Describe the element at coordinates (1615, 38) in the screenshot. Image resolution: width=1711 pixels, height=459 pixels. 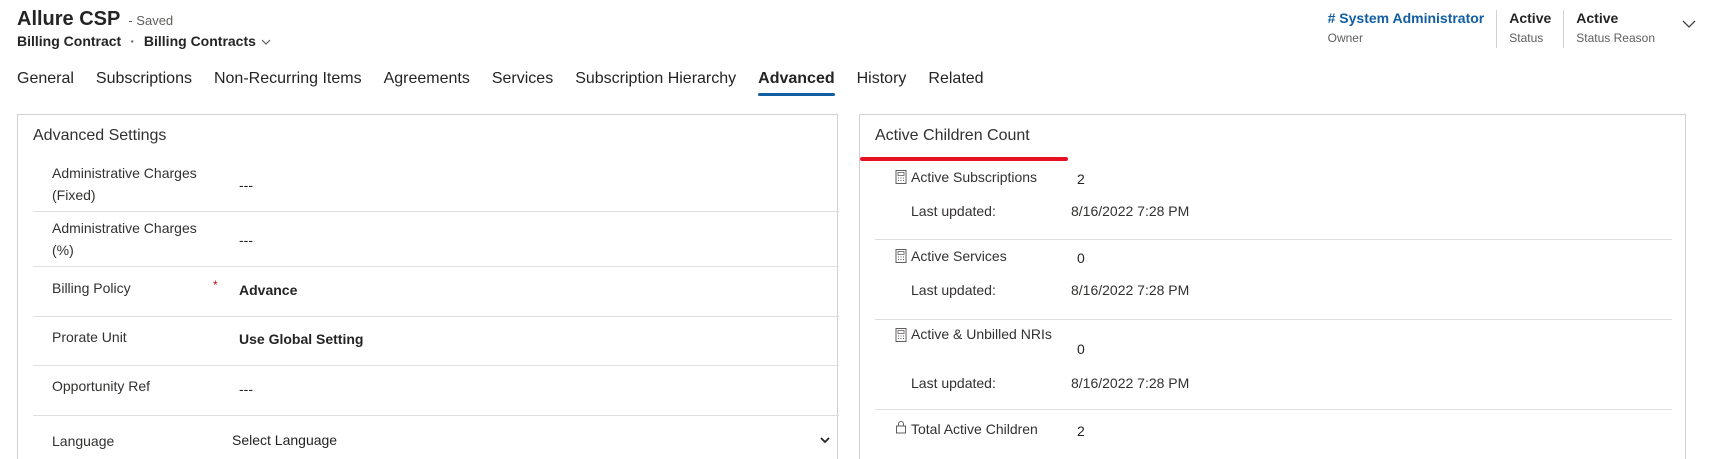
I see `status-reason-label: Status Reason` at that location.